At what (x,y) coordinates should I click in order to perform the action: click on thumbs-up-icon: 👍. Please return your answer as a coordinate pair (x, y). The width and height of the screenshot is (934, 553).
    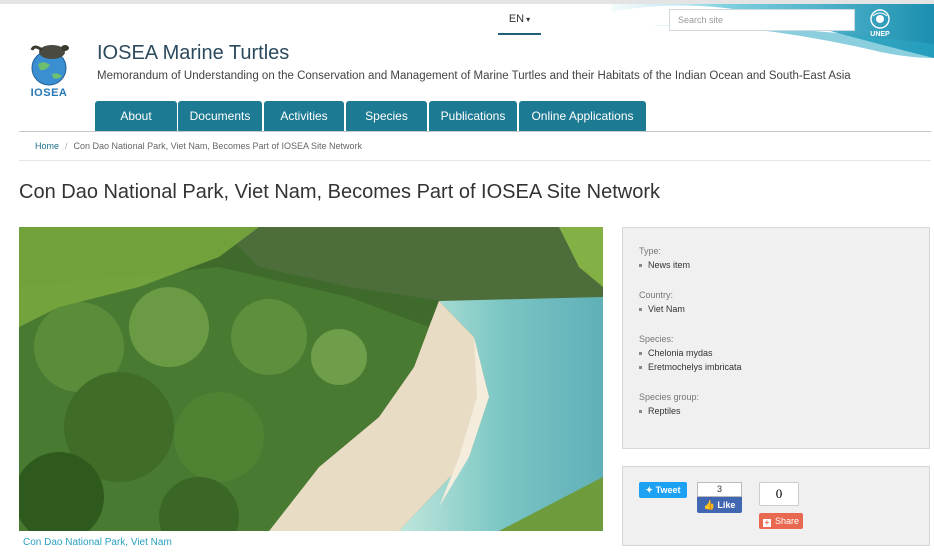
    Looking at the image, I should click on (709, 505).